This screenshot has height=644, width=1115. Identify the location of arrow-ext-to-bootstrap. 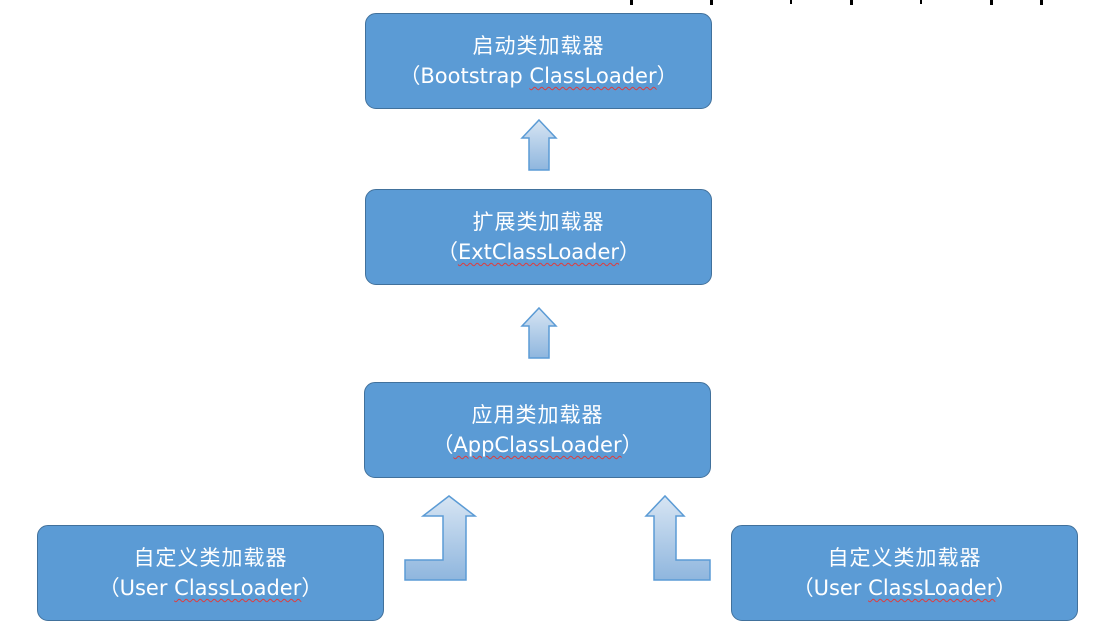
(539, 144).